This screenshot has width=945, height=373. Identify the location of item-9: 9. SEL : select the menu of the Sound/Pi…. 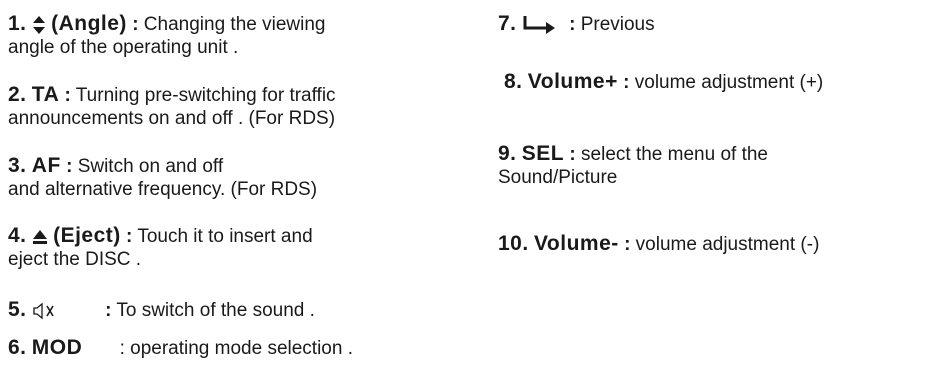
(633, 165).